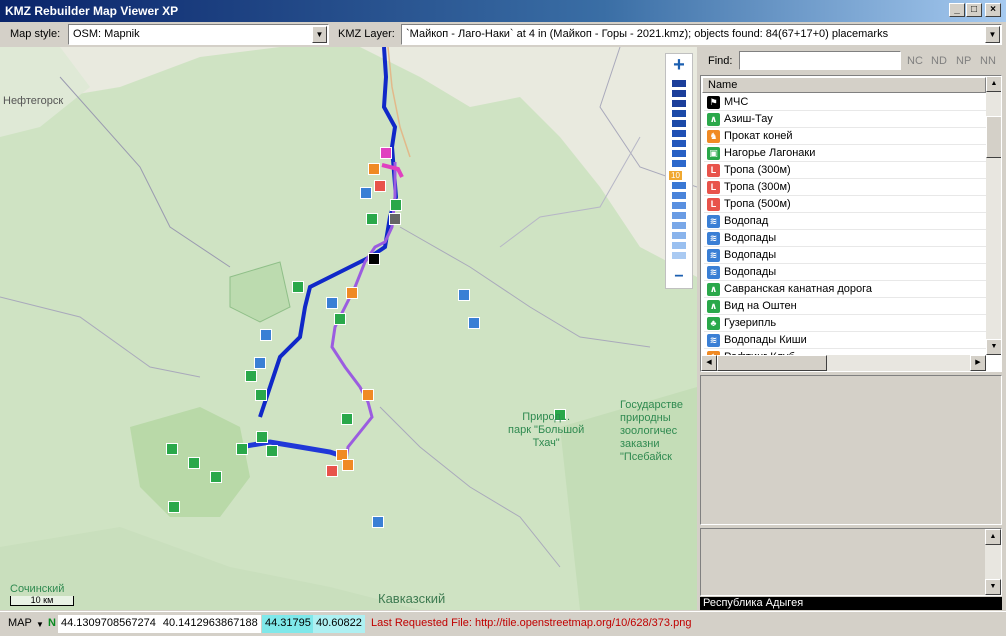  What do you see at coordinates (33, 101) in the screenshot?
I see `map-label-neftegorsk: Нефтегорск` at bounding box center [33, 101].